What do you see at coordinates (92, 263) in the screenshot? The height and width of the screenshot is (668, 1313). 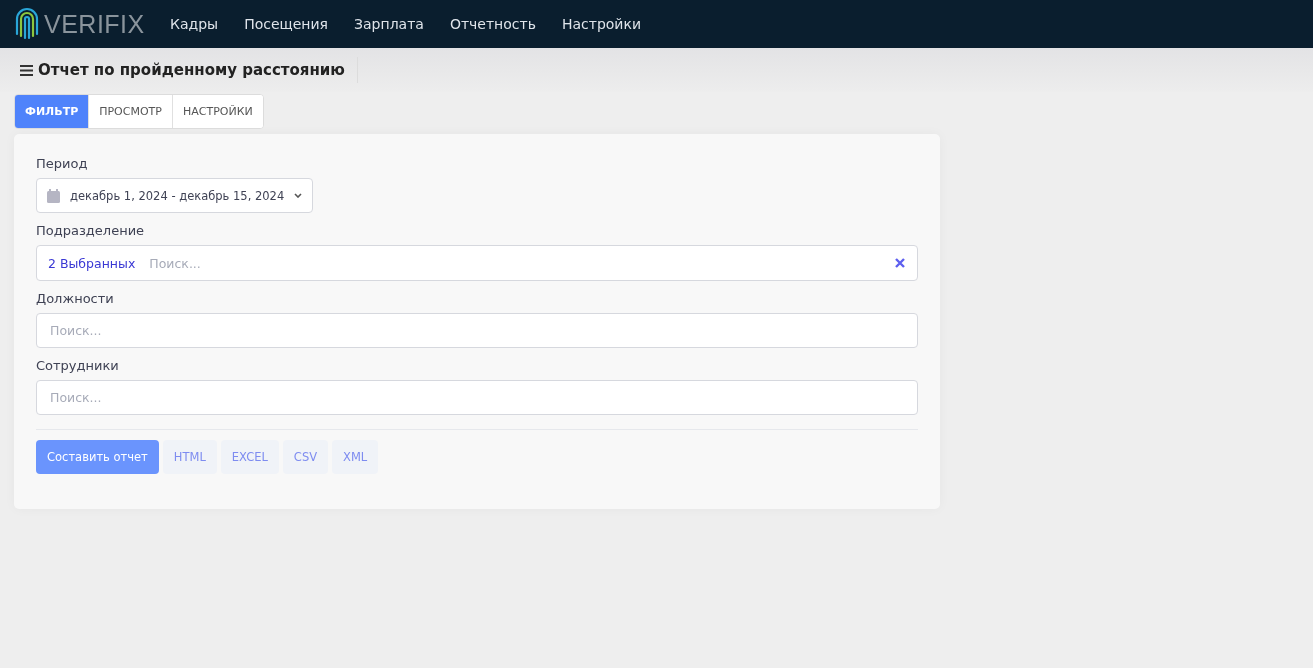 I see `selection-count: 2 Выбранных` at bounding box center [92, 263].